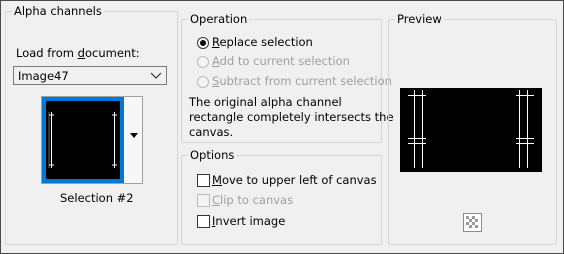  Describe the element at coordinates (97, 198) in the screenshot. I see `selection-caption: Selection #2` at that location.